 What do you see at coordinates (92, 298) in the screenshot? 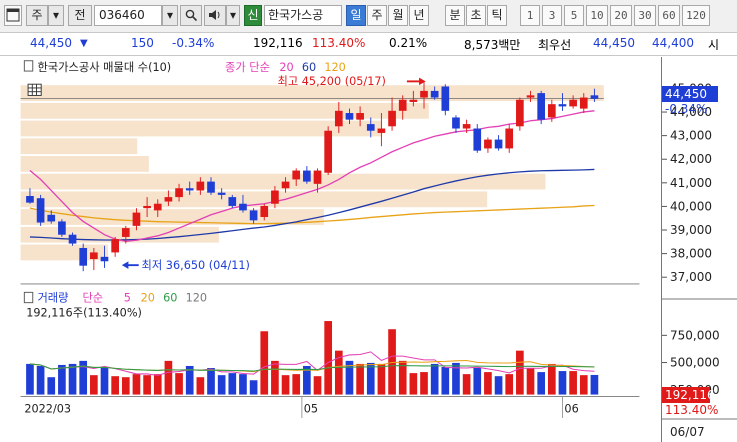
I see `volume-ma-label: 단순` at bounding box center [92, 298].